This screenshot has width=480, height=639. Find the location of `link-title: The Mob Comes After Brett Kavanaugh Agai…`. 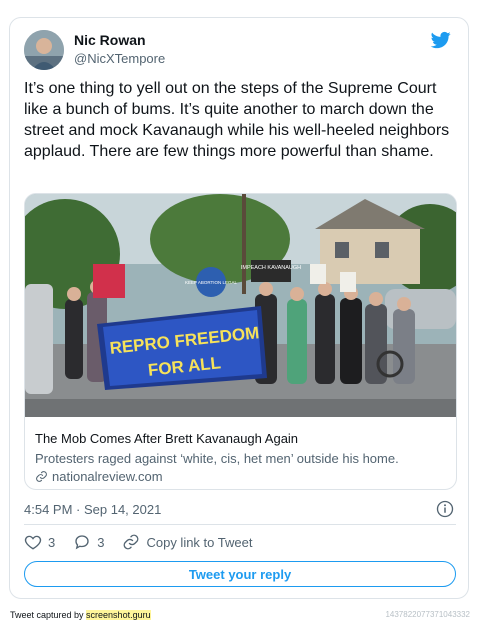

link-title: The Mob Comes After Brett Kavanaugh Agai… is located at coordinates (167, 438).